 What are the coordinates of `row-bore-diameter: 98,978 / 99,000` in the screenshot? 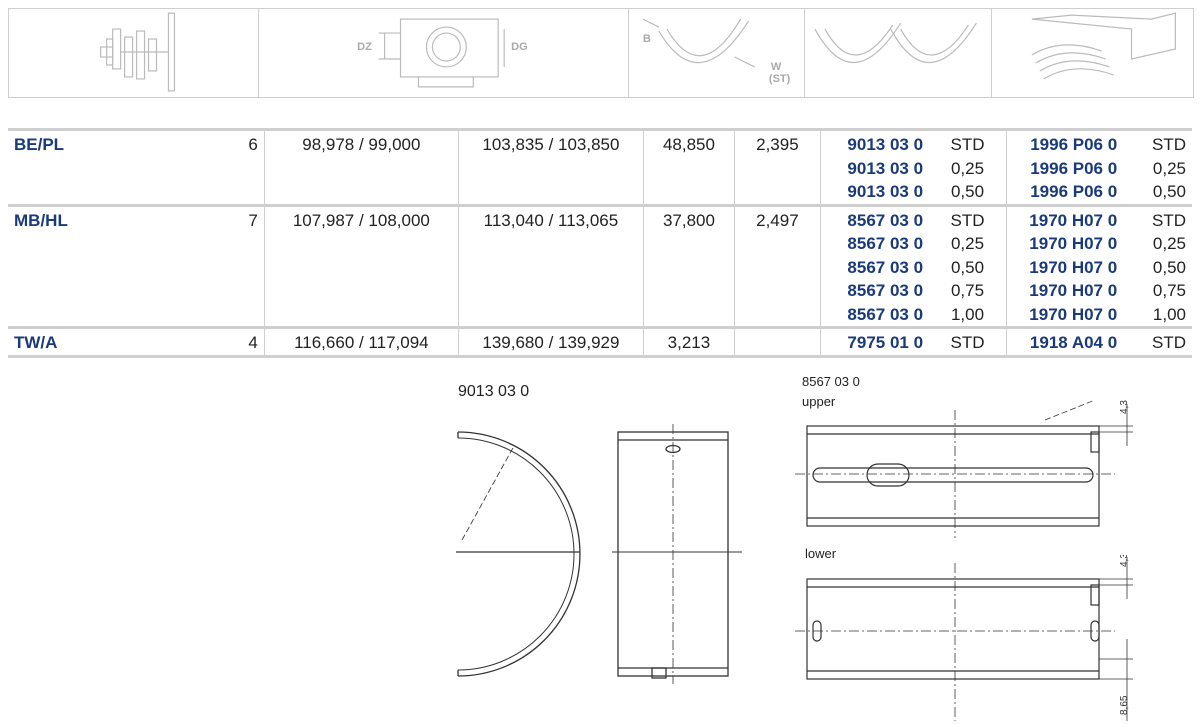 It's located at (361, 166).